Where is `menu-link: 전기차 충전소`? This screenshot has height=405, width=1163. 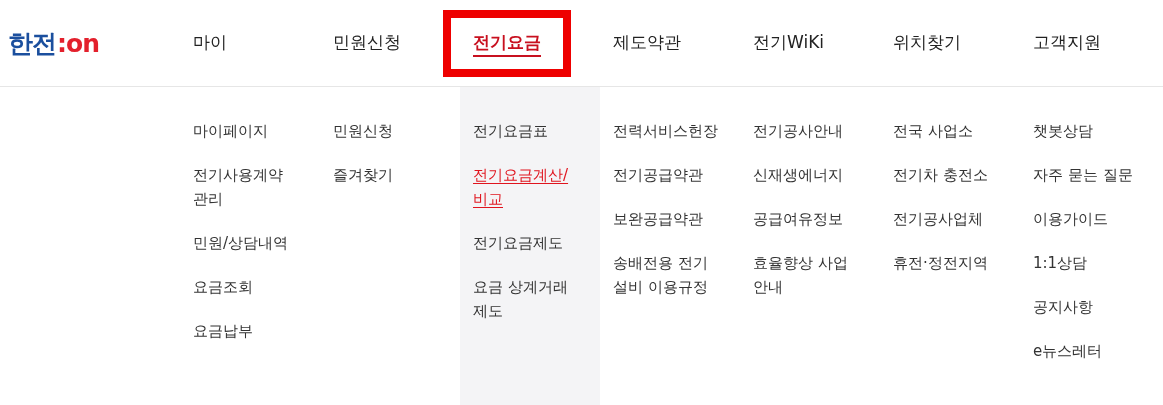 menu-link: 전기차 충전소 is located at coordinates (940, 175).